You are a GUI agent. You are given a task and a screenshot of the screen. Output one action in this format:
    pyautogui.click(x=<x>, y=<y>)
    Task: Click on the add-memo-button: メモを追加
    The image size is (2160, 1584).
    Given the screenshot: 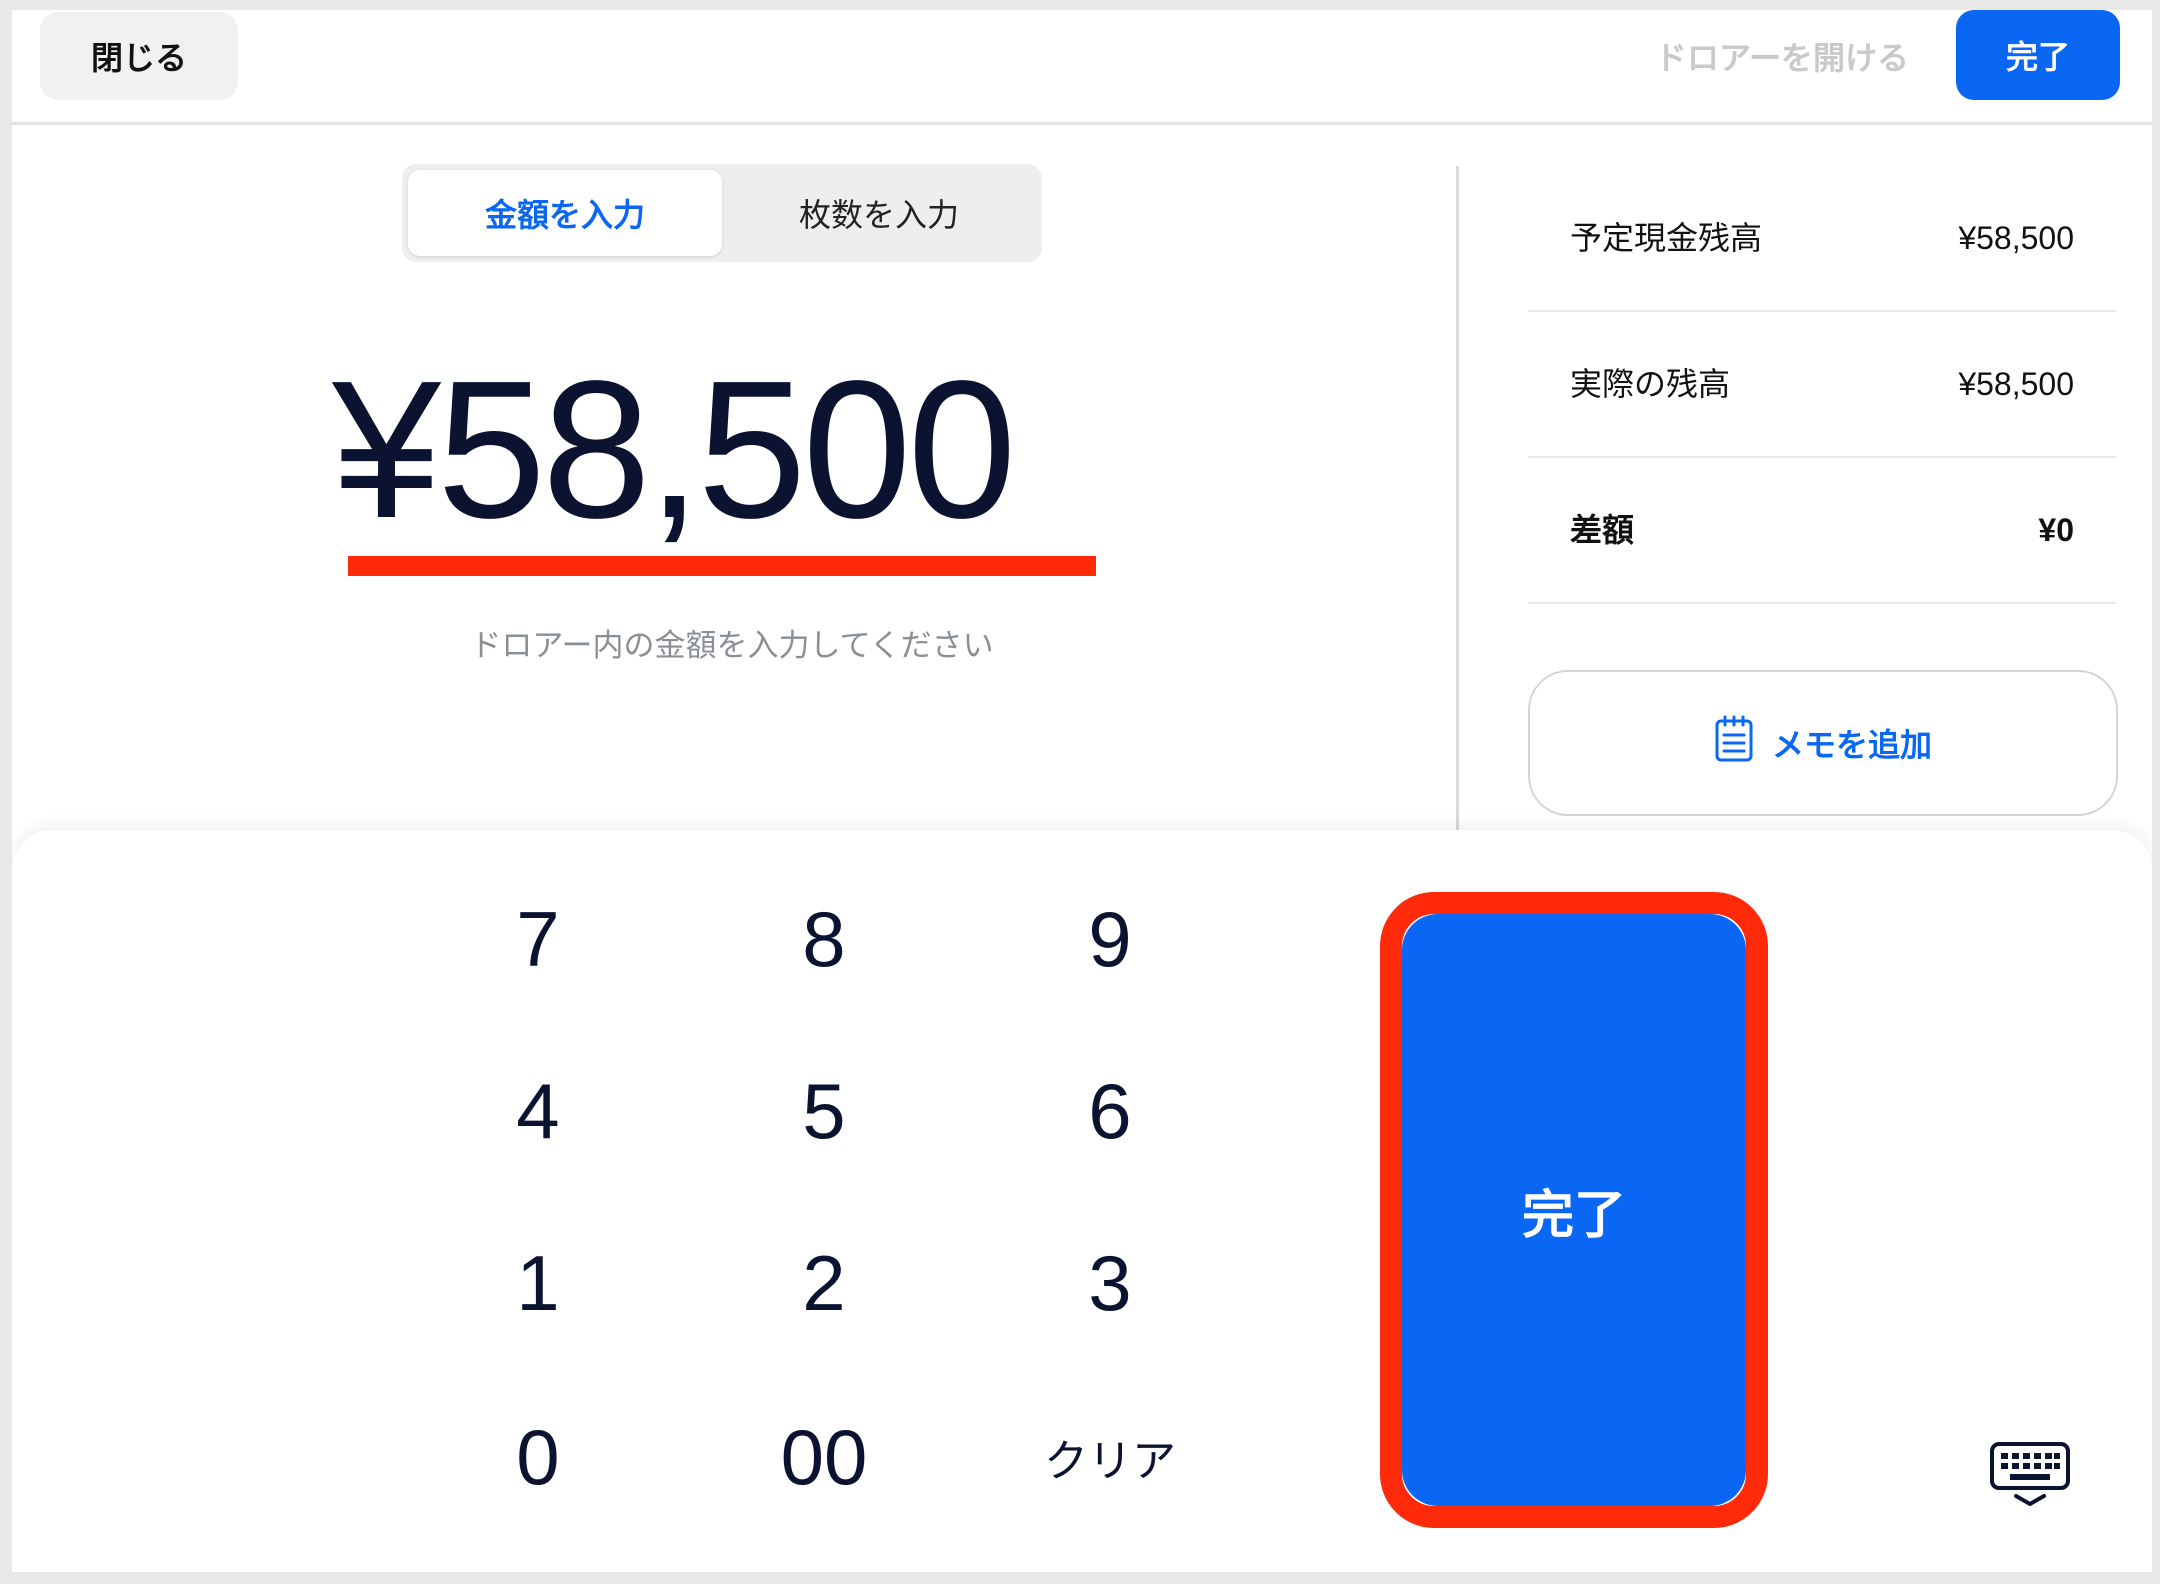 What is the action you would take?
    pyautogui.click(x=1823, y=743)
    